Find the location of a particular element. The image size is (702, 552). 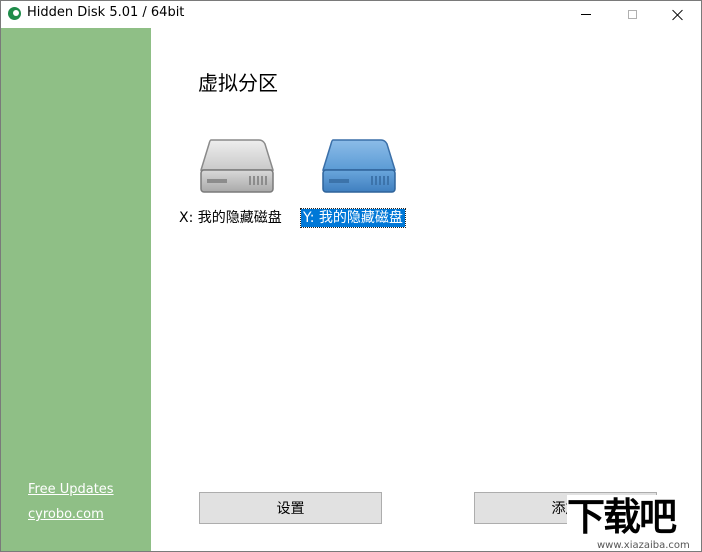

blue-drive-icon is located at coordinates (359, 166).